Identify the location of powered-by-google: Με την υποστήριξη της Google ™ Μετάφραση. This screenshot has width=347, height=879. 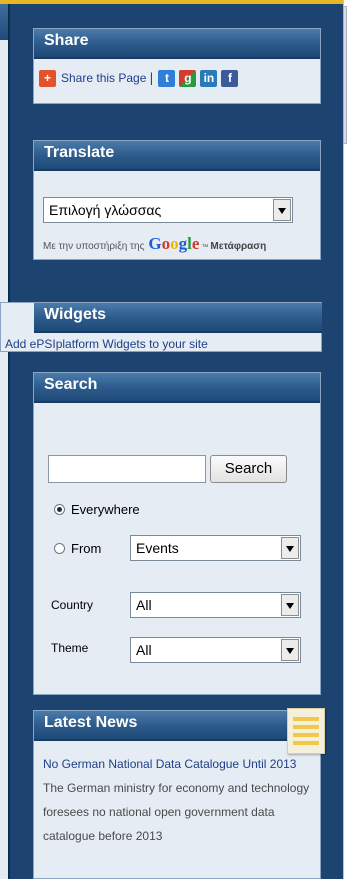
(154, 244).